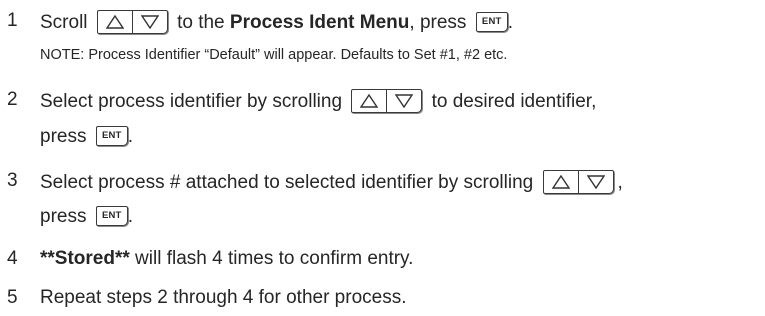 Image resolution: width=765 pixels, height=316 pixels. I want to click on step-3-line-2: press ENT., so click(87, 217).